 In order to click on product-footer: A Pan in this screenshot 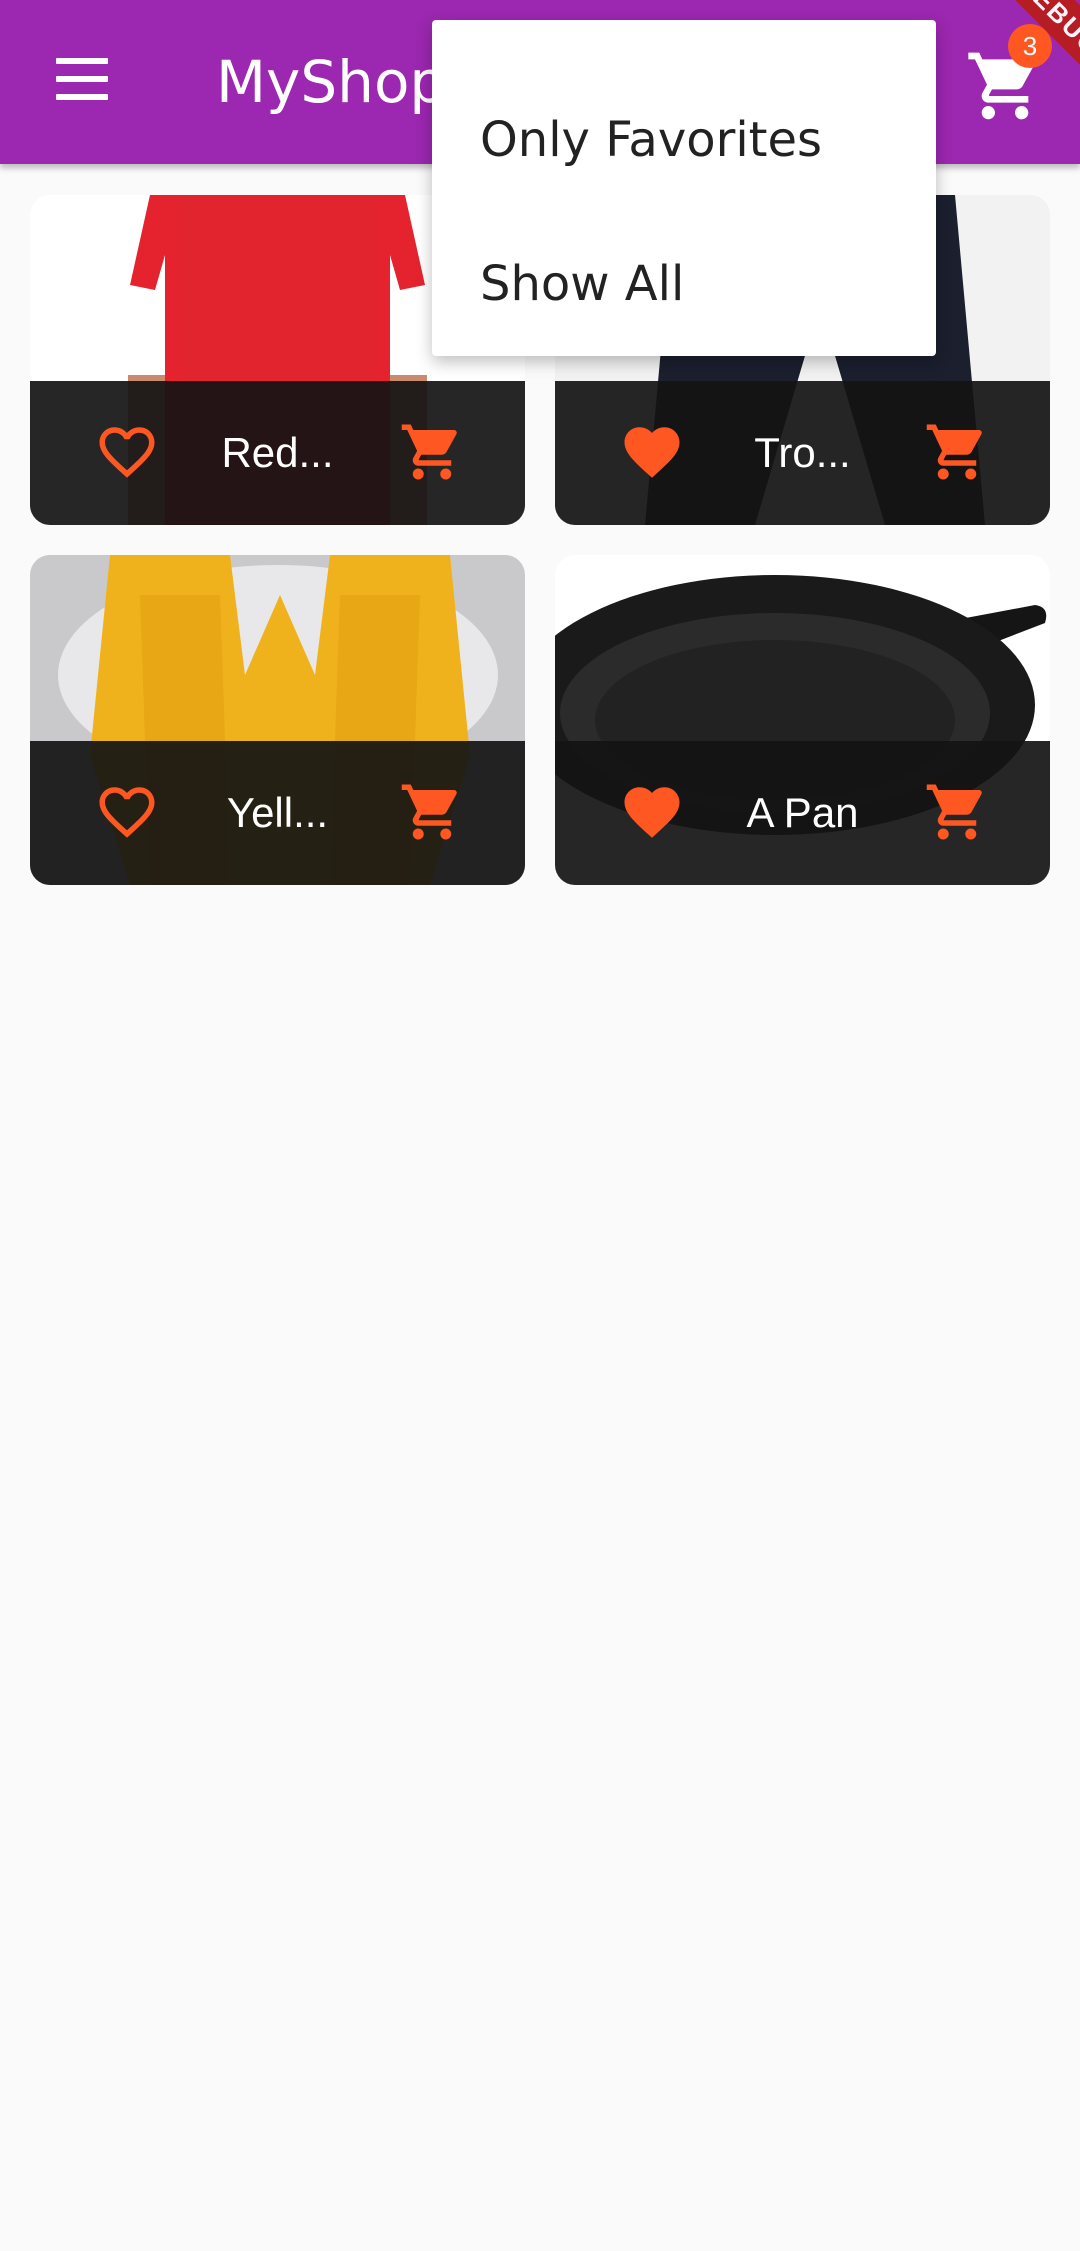, I will do `click(802, 813)`.